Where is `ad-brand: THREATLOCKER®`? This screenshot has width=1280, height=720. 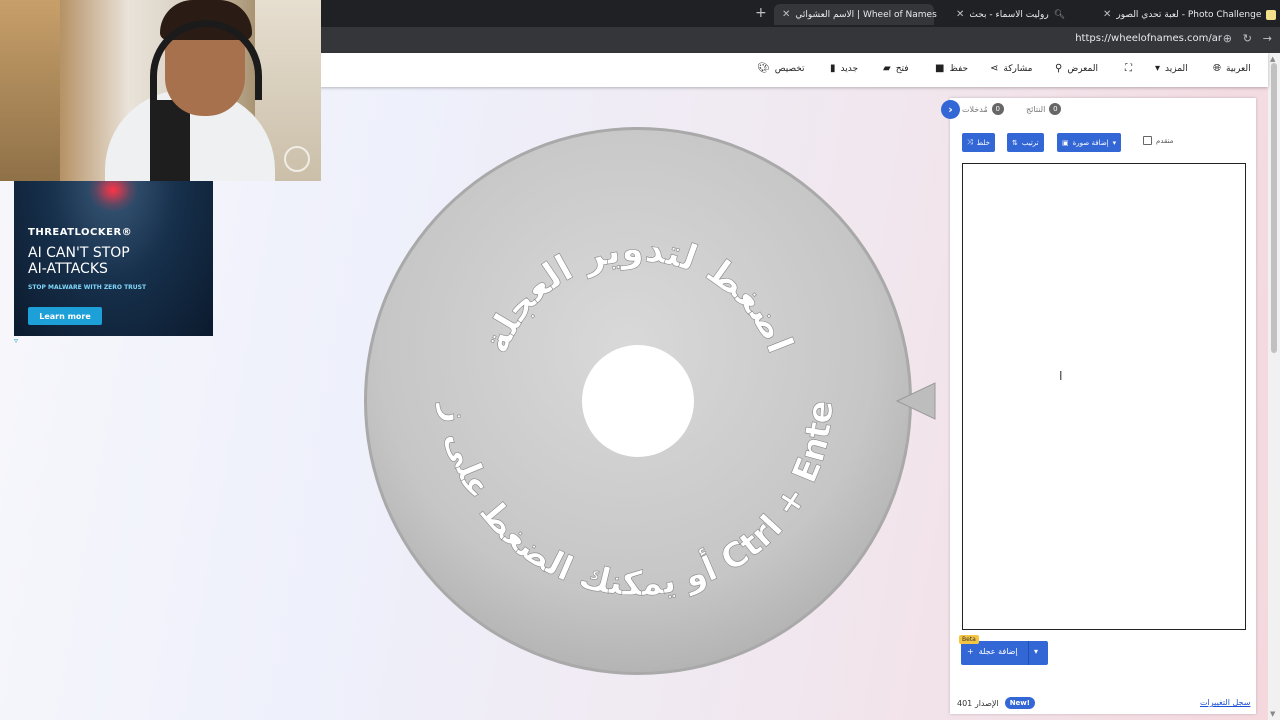
ad-brand: THREATLOCKER® is located at coordinates (80, 232).